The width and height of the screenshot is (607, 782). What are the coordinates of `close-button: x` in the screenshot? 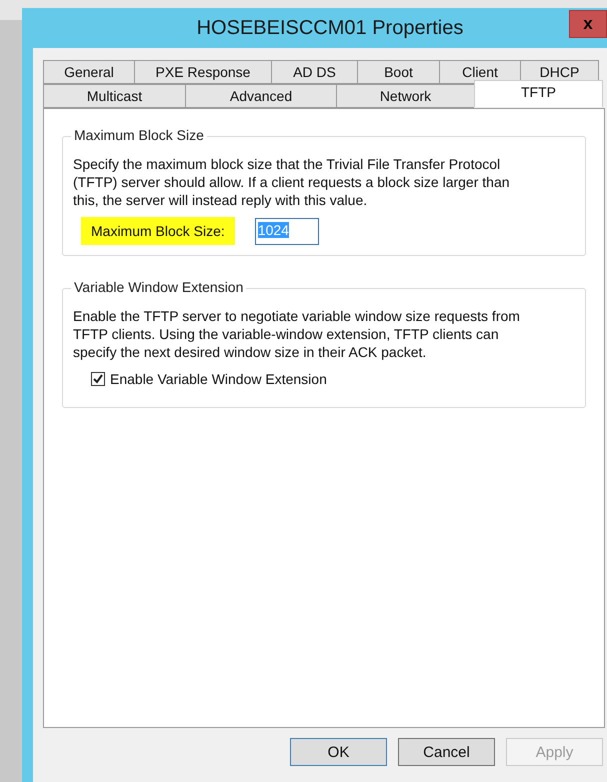 It's located at (588, 24).